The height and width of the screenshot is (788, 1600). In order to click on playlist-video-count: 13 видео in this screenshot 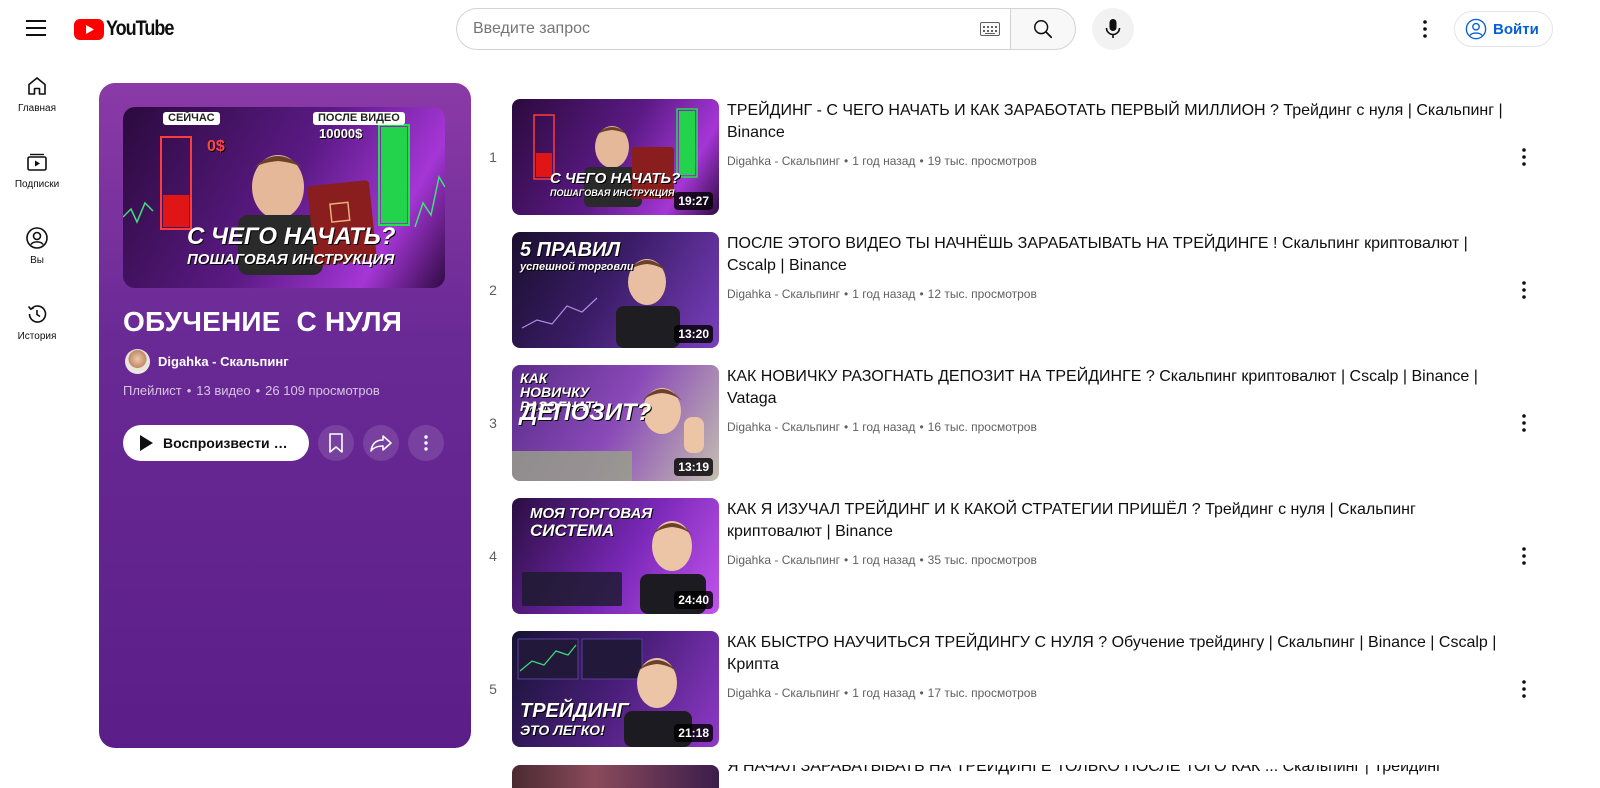, I will do `click(223, 390)`.